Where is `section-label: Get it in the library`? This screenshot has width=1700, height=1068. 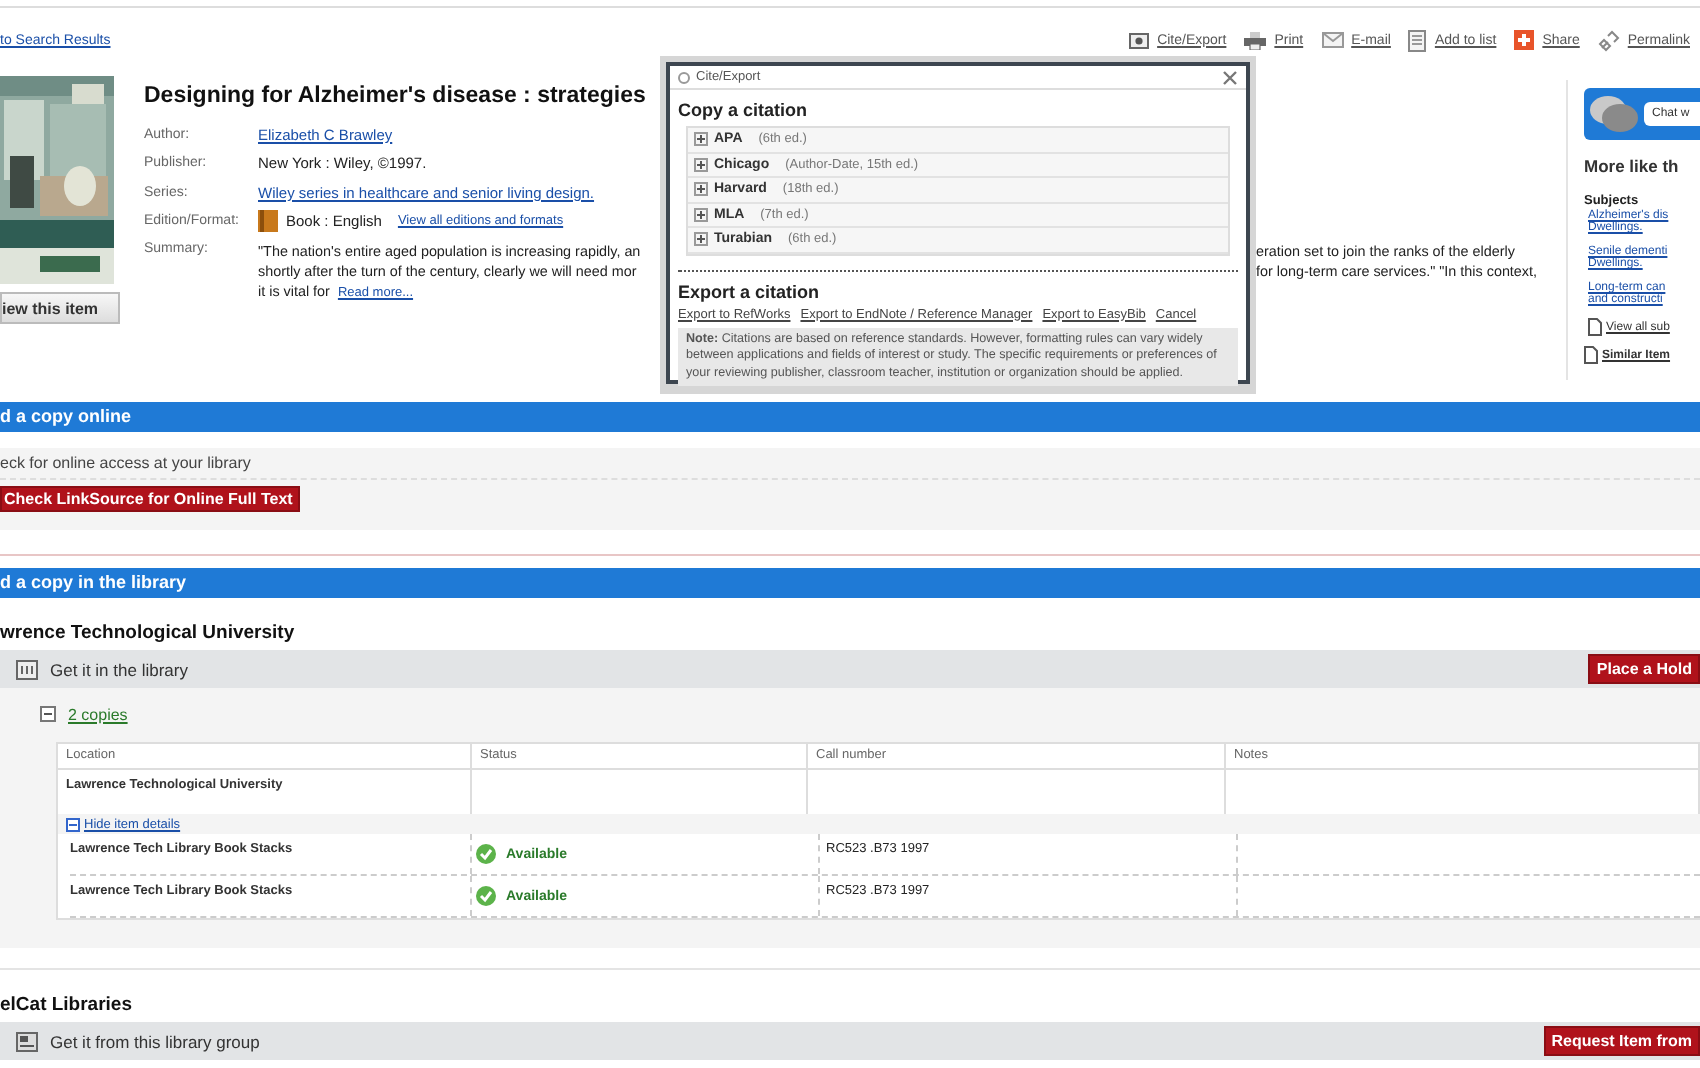
section-label: Get it in the library is located at coordinates (119, 669).